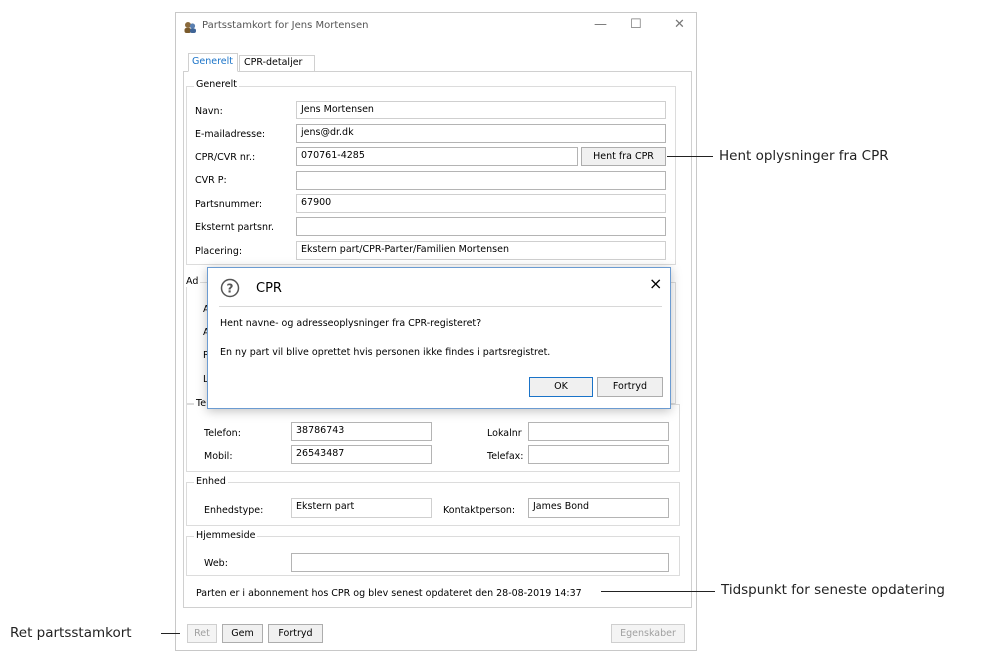 This screenshot has height=651, width=989. Describe the element at coordinates (269, 288) in the screenshot. I see `dialog-title: CPR` at that location.